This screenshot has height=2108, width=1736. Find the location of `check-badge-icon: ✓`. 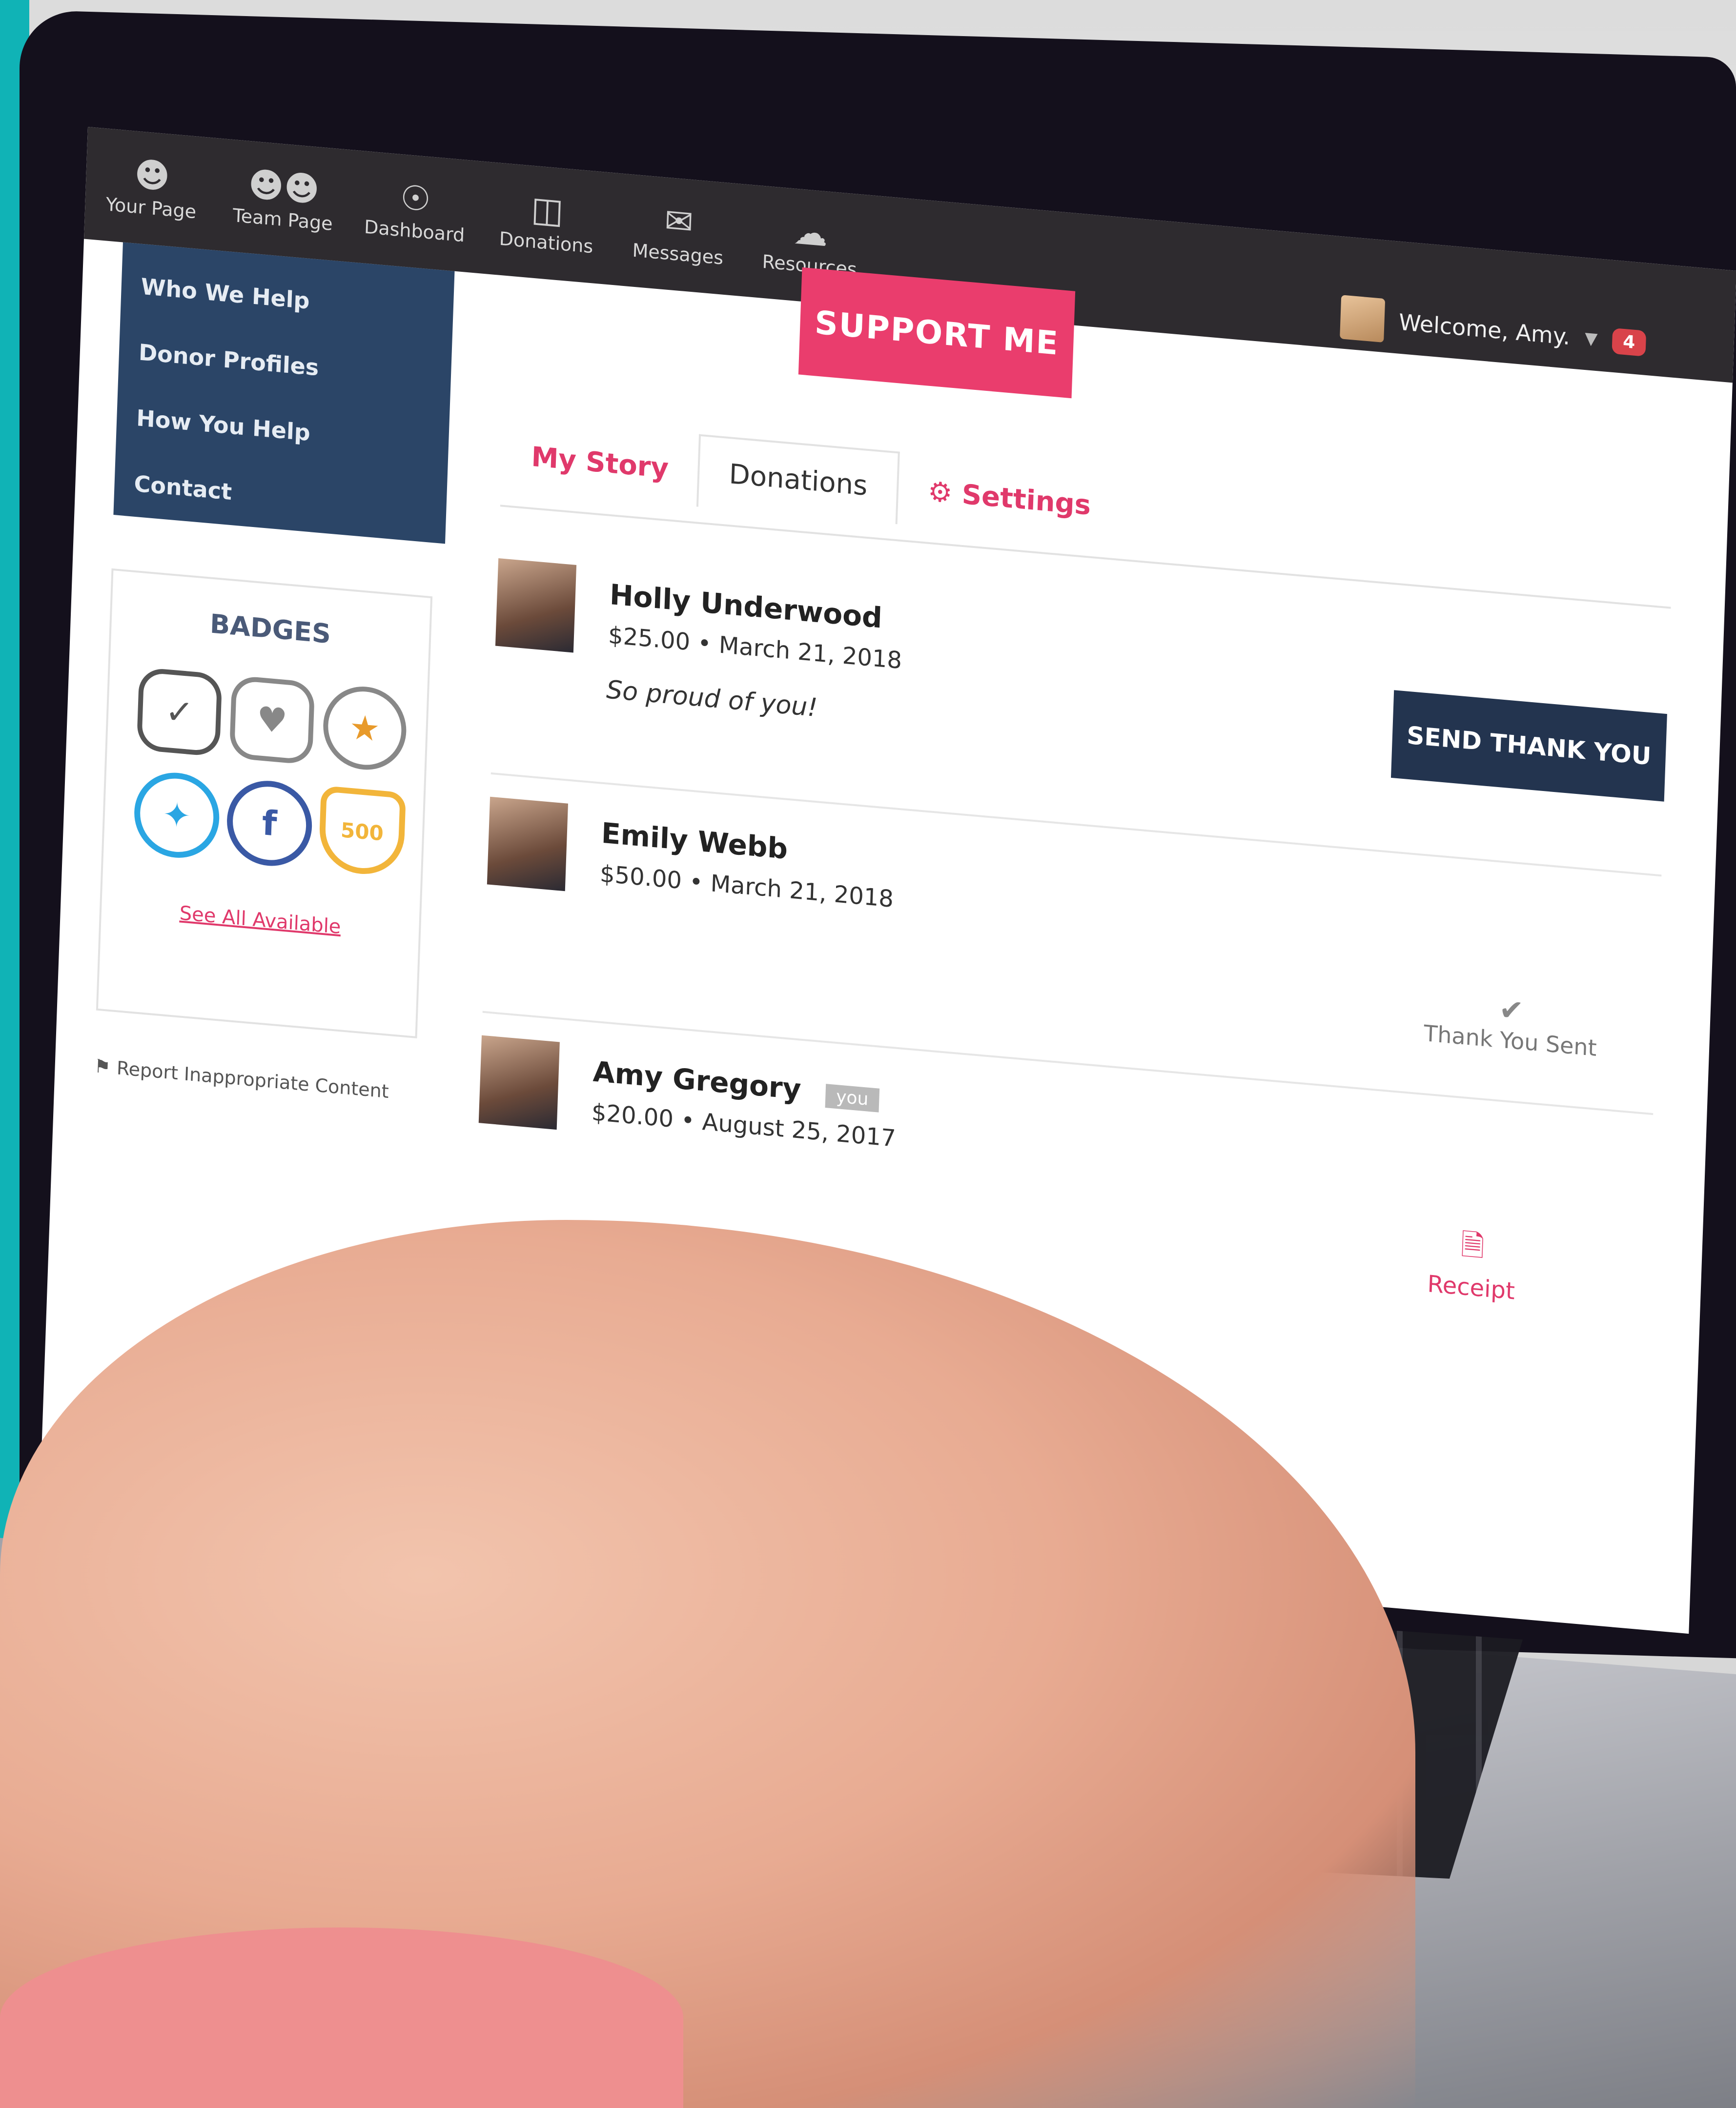

check-badge-icon: ✓ is located at coordinates (179, 712).